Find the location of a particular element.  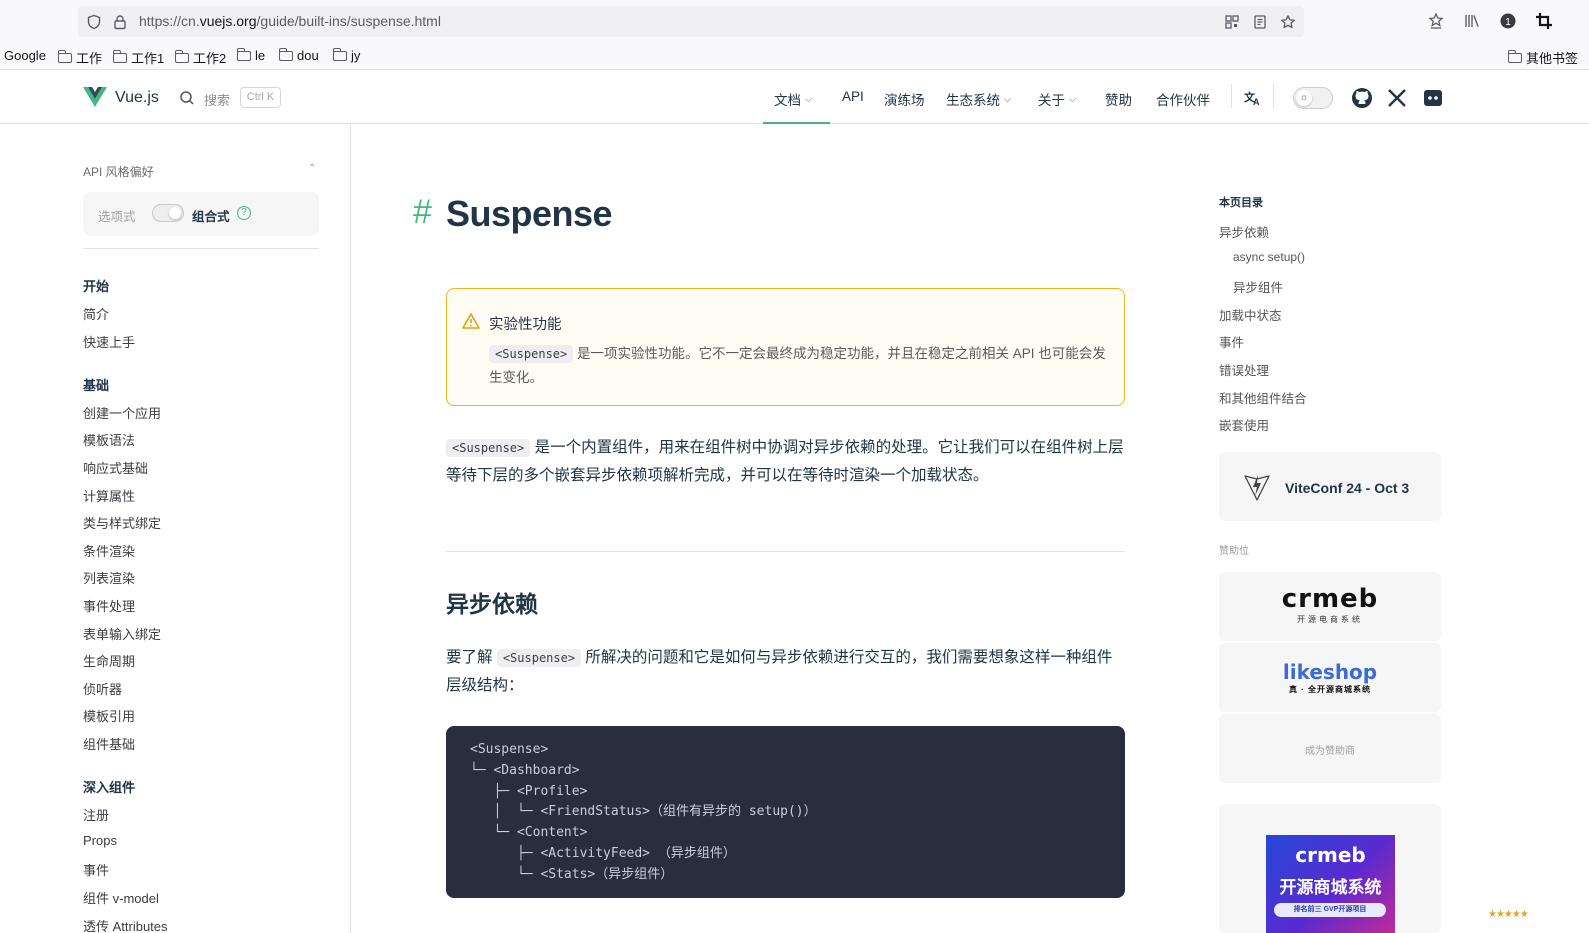

sidebar-item: 表单输入绑定 is located at coordinates (122, 633).